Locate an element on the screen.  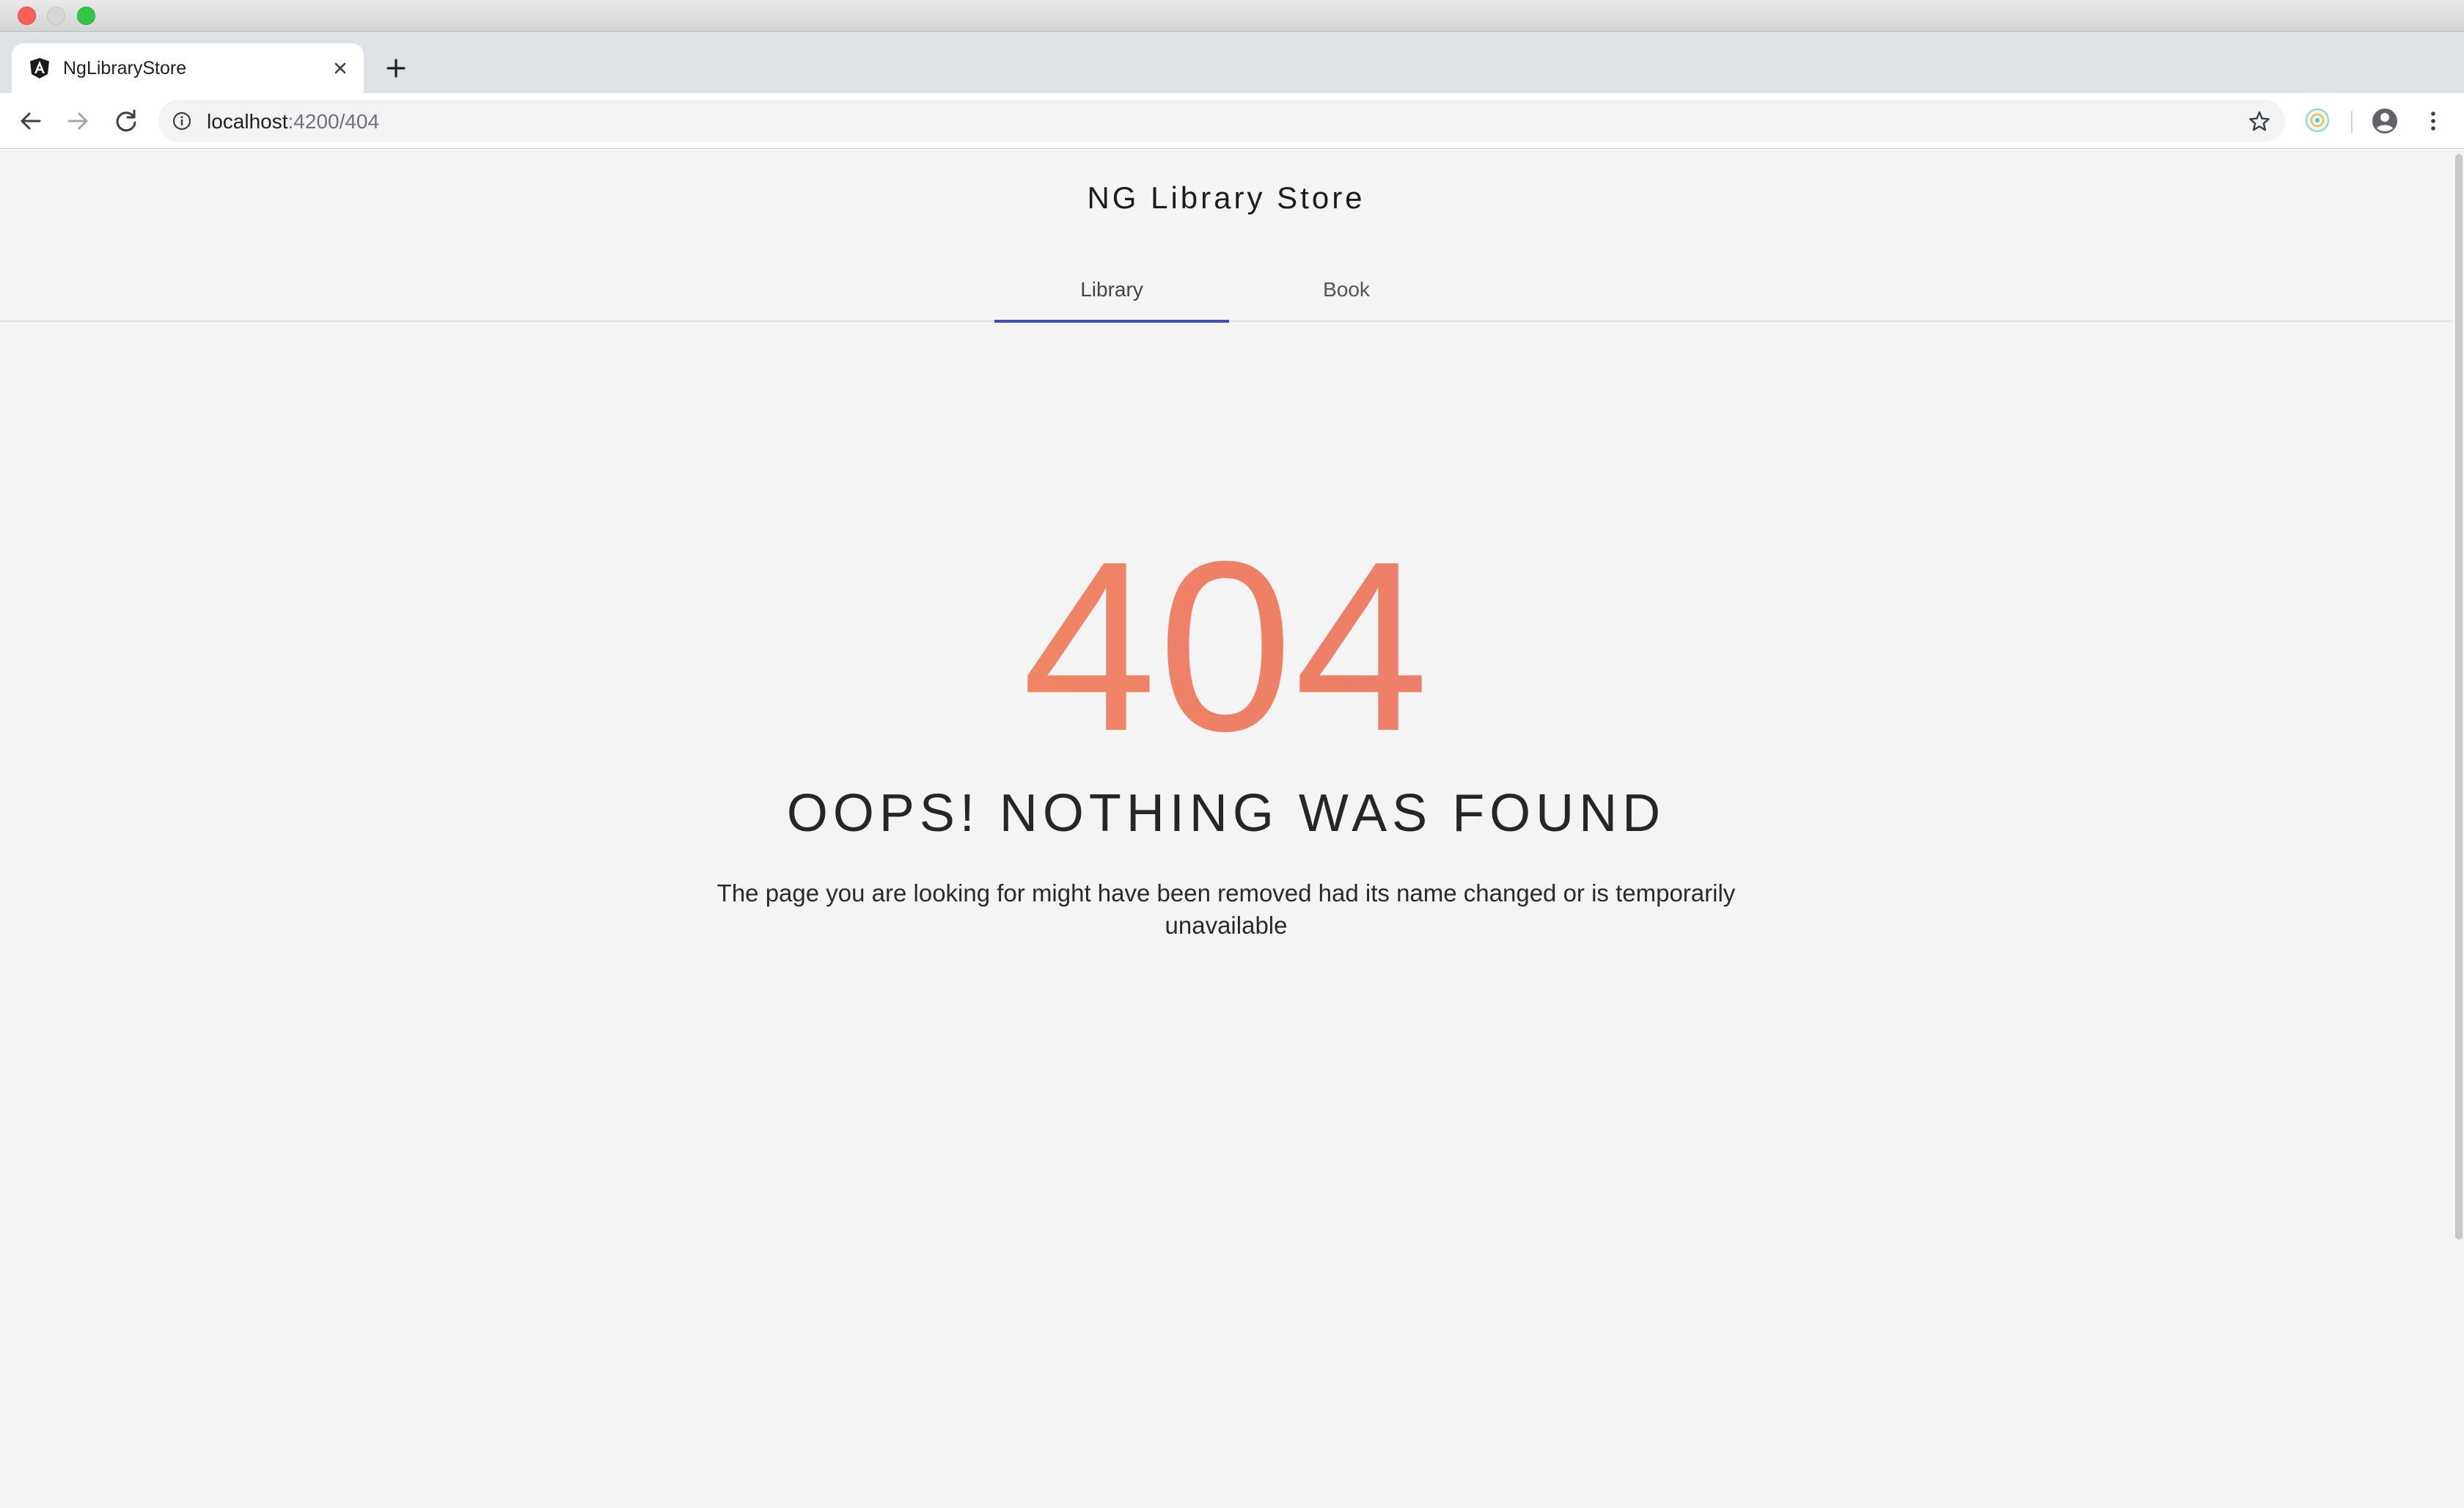
nav-tabs: Library Book is located at coordinates (1229, 290).